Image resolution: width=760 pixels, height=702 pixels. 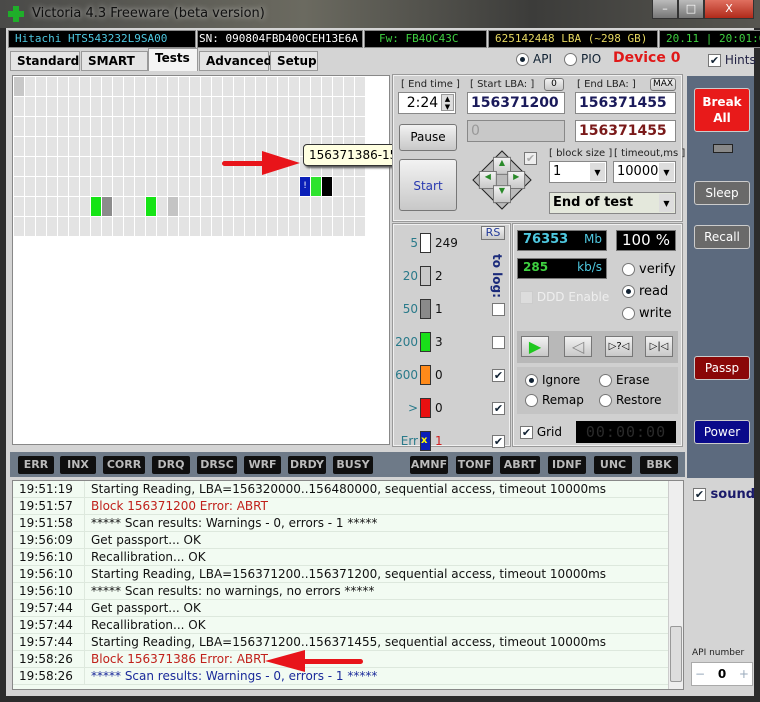 What do you see at coordinates (502, 180) in the screenshot?
I see `direction-pad: ▲ ▶ ◀ ▼` at bounding box center [502, 180].